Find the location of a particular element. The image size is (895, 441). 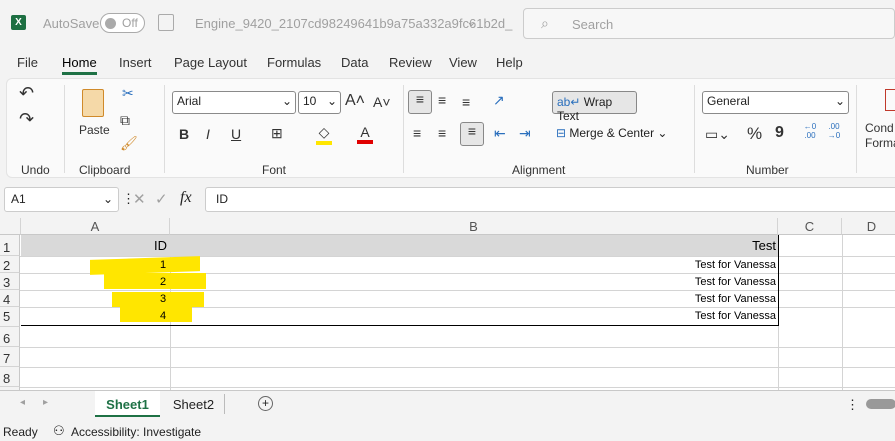

row-header-6: 6 is located at coordinates (10, 337).